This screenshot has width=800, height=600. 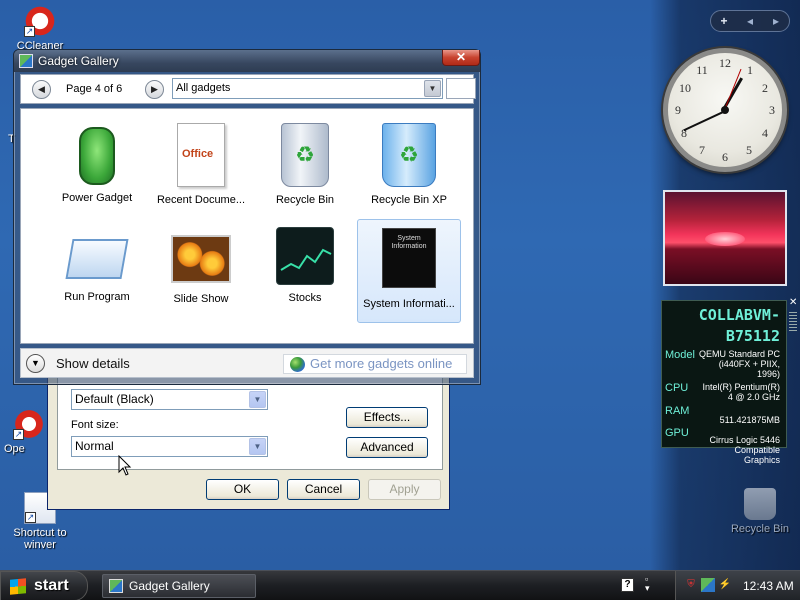 What do you see at coordinates (97, 297) in the screenshot?
I see `gadget-name: Run Program` at bounding box center [97, 297].